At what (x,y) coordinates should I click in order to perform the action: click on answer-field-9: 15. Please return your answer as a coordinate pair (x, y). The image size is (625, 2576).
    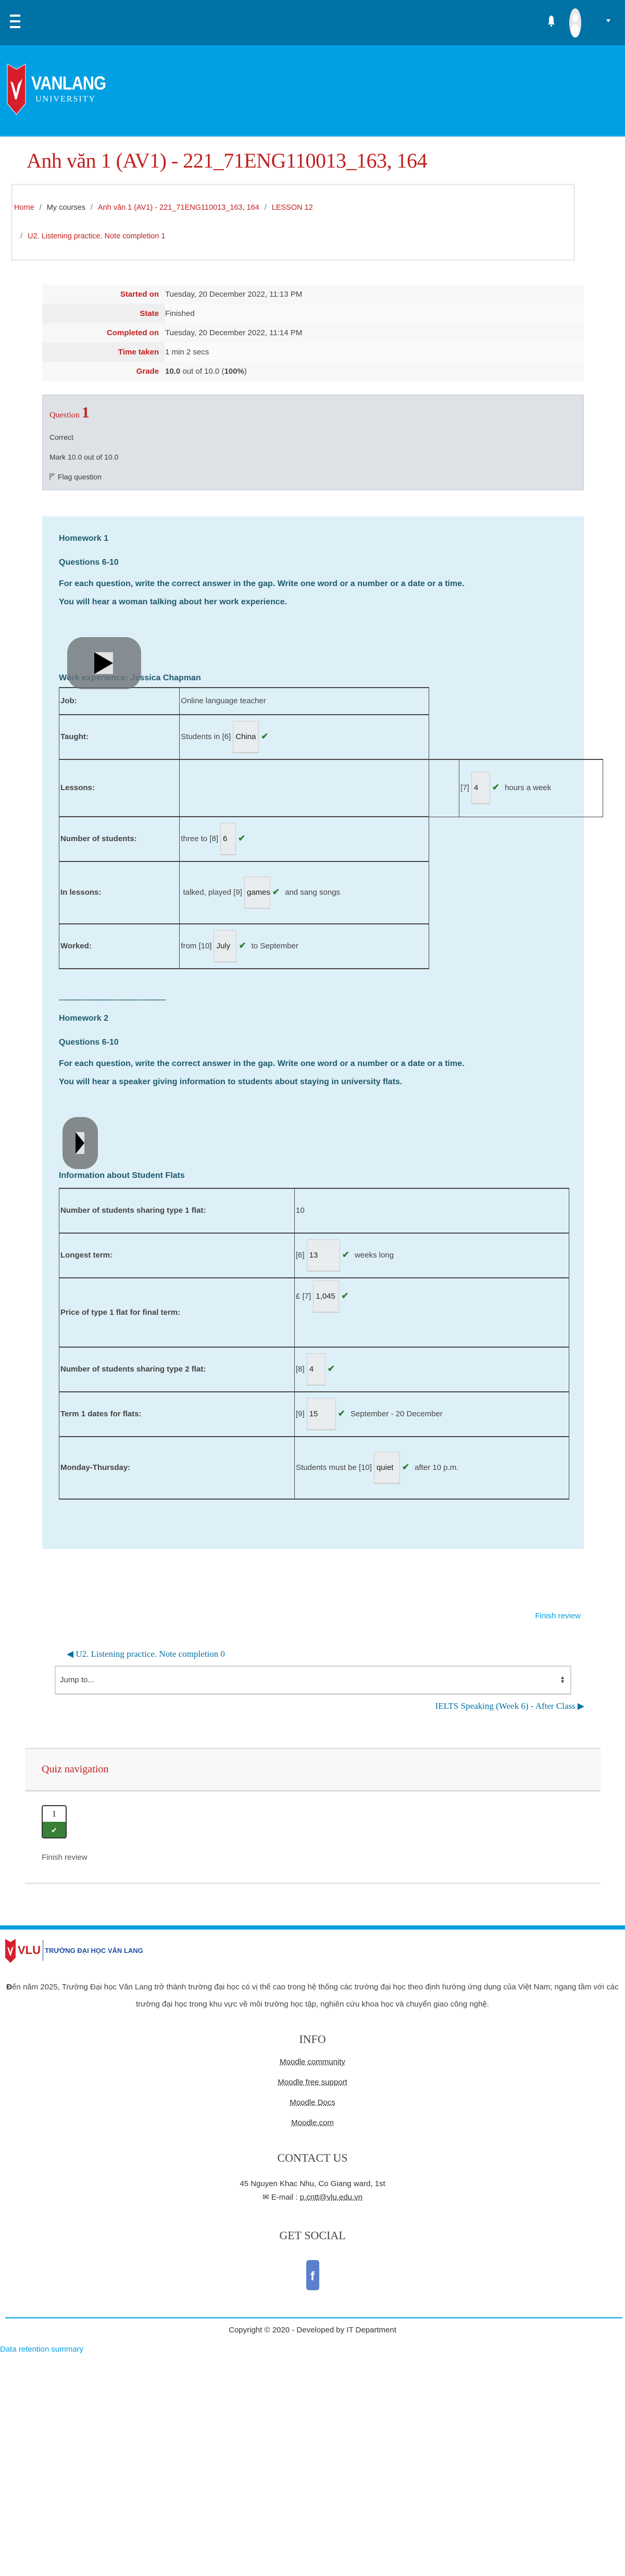
    Looking at the image, I should click on (321, 1414).